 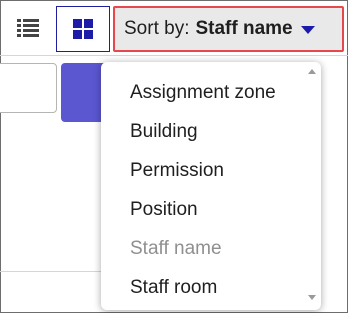 What do you see at coordinates (312, 71) in the screenshot?
I see `scroll-up-icon` at bounding box center [312, 71].